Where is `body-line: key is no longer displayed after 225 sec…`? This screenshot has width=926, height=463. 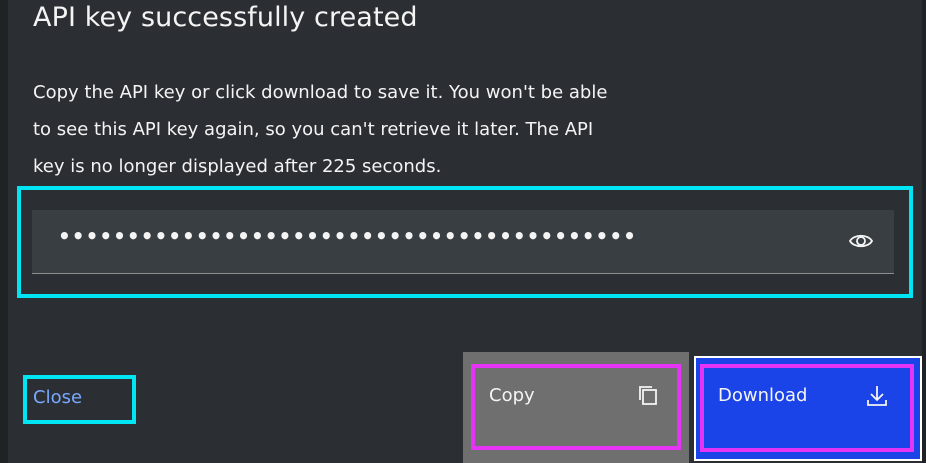
body-line: key is no longer displayed after 225 sec… is located at coordinates (237, 166).